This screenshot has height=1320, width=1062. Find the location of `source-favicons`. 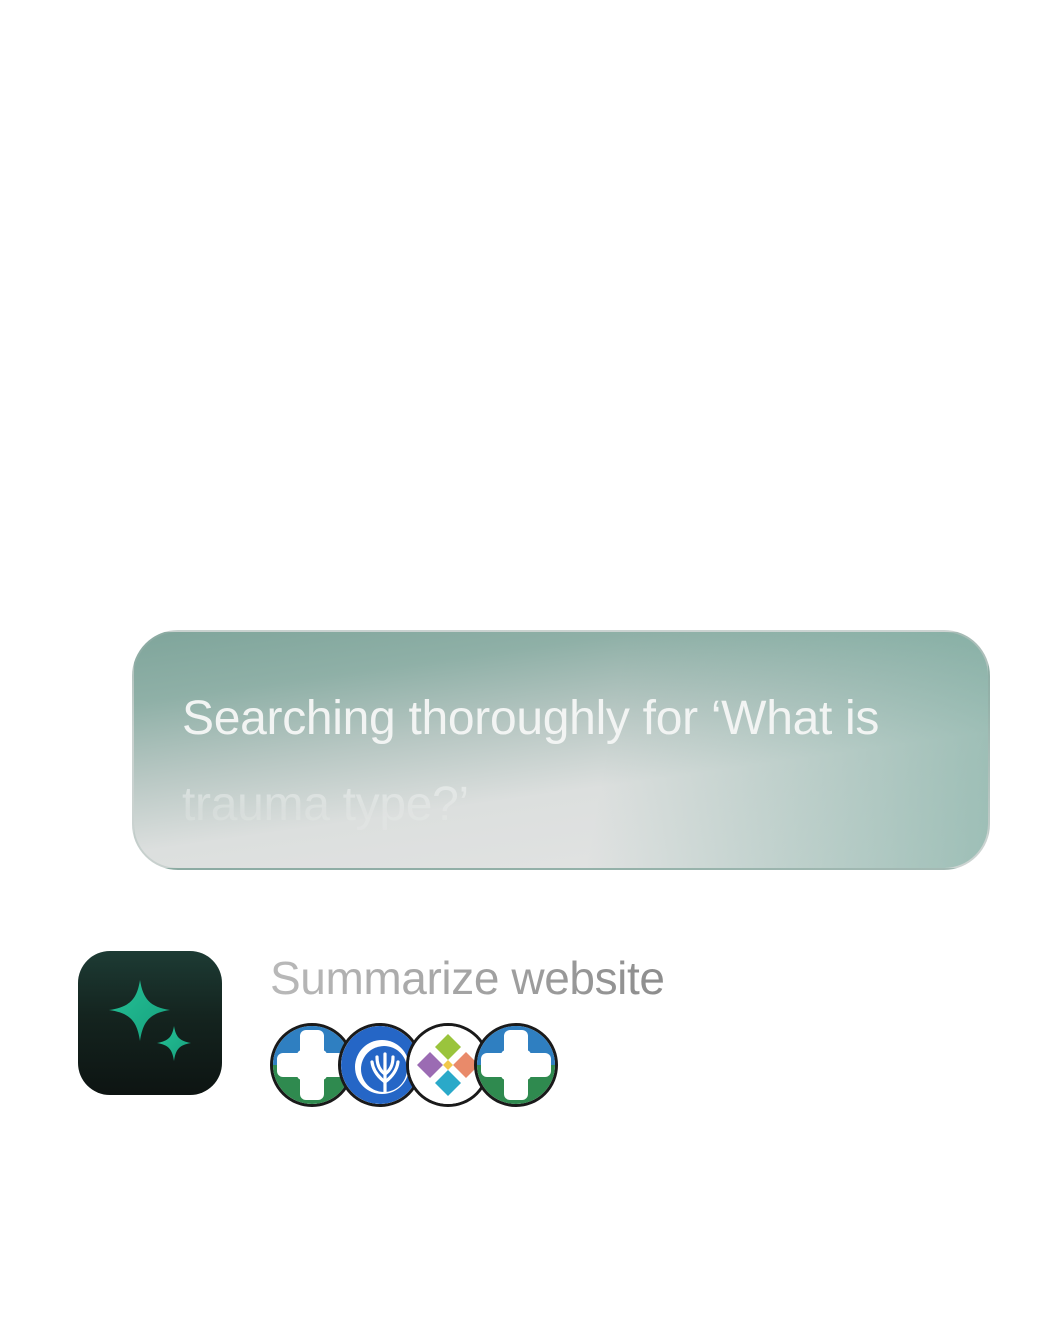

source-favicons is located at coordinates (415, 1065).